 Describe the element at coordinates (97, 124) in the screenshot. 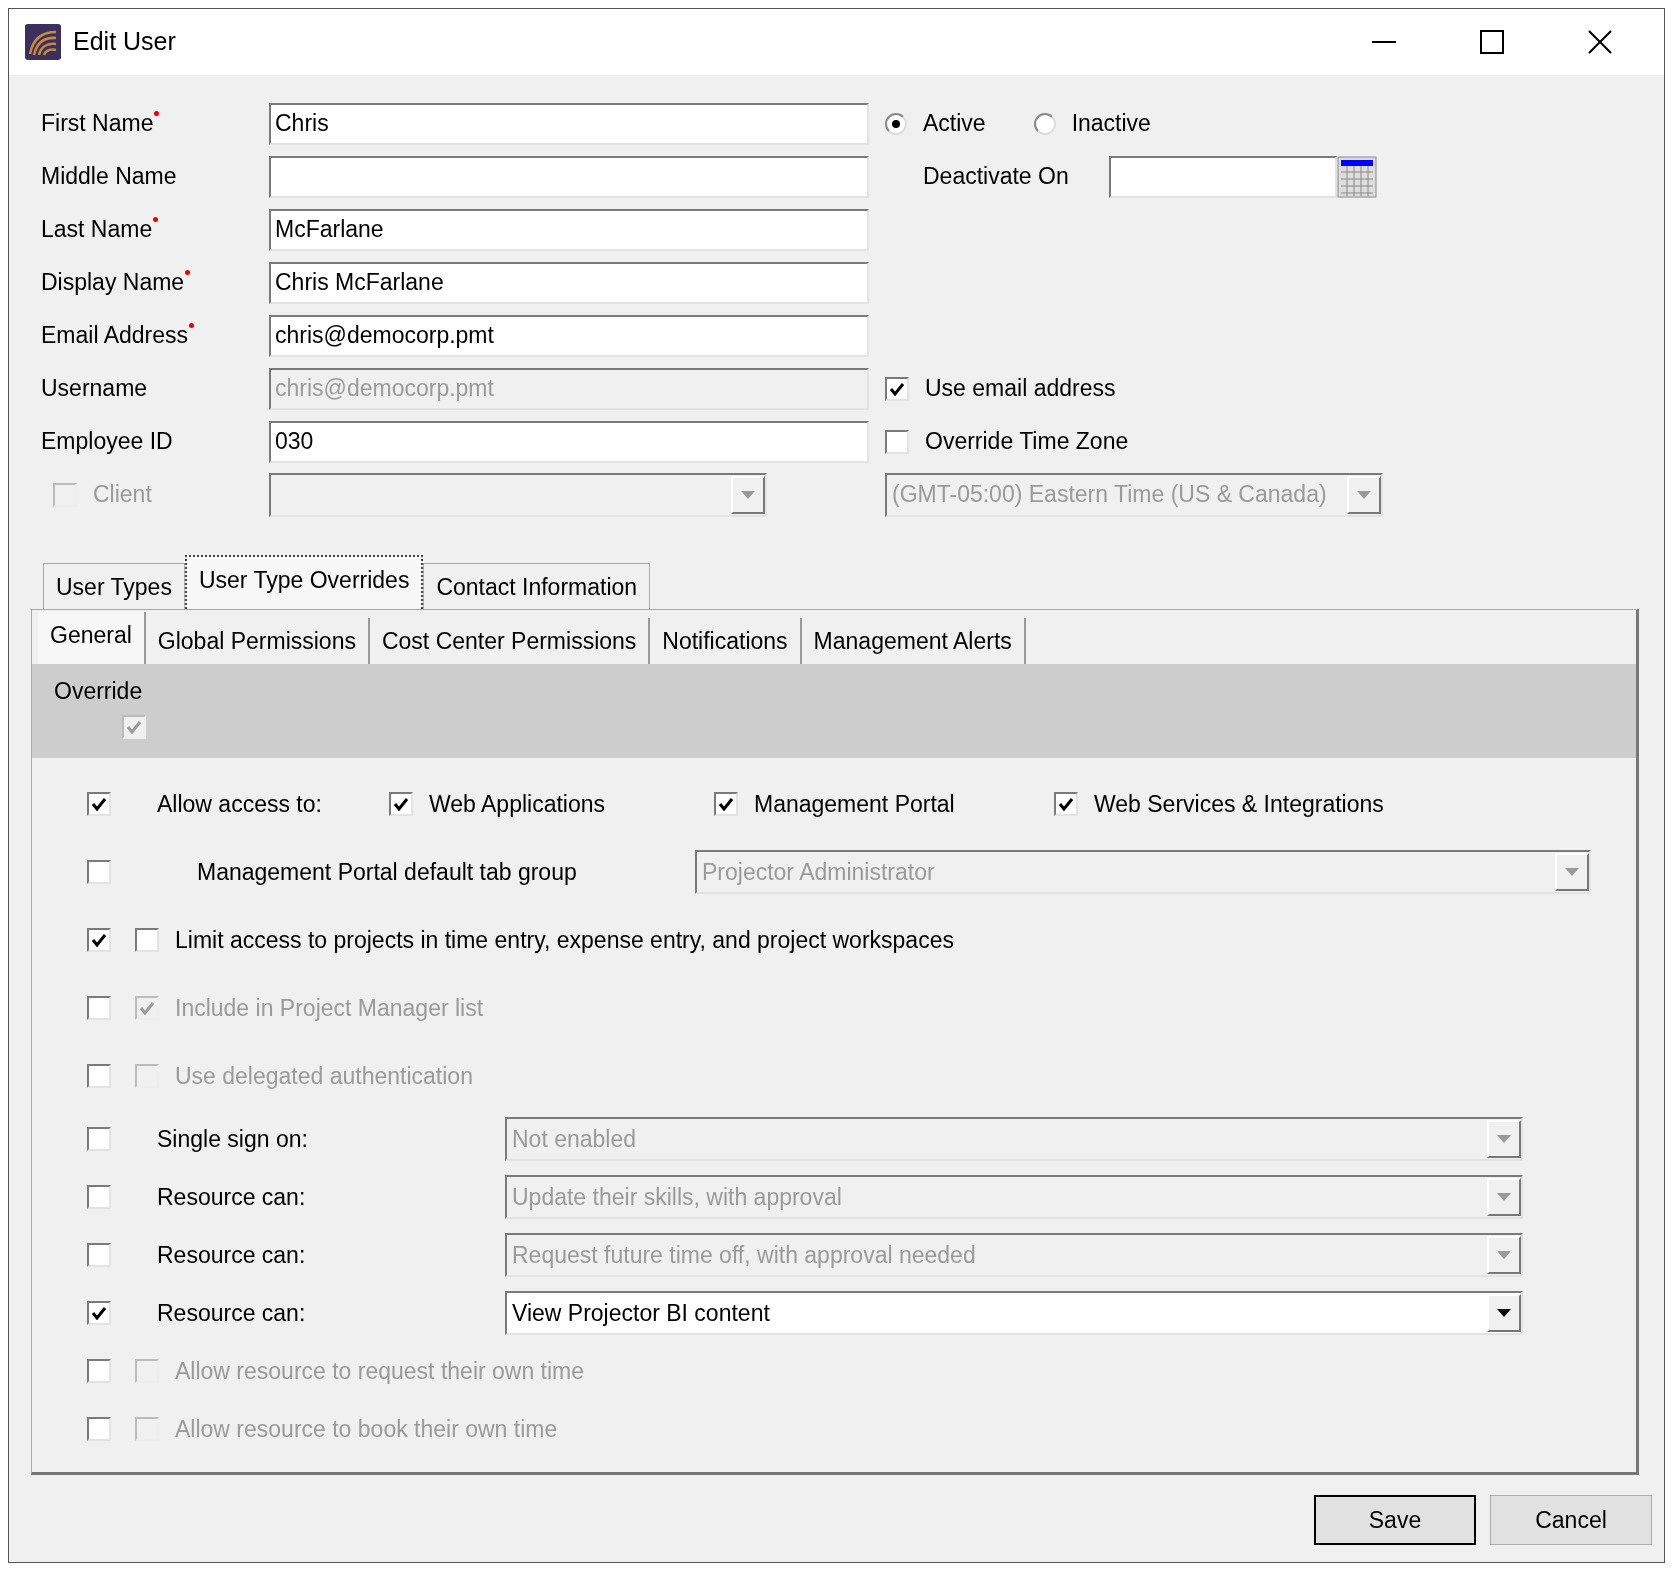

I see `field-label: First Name` at that location.